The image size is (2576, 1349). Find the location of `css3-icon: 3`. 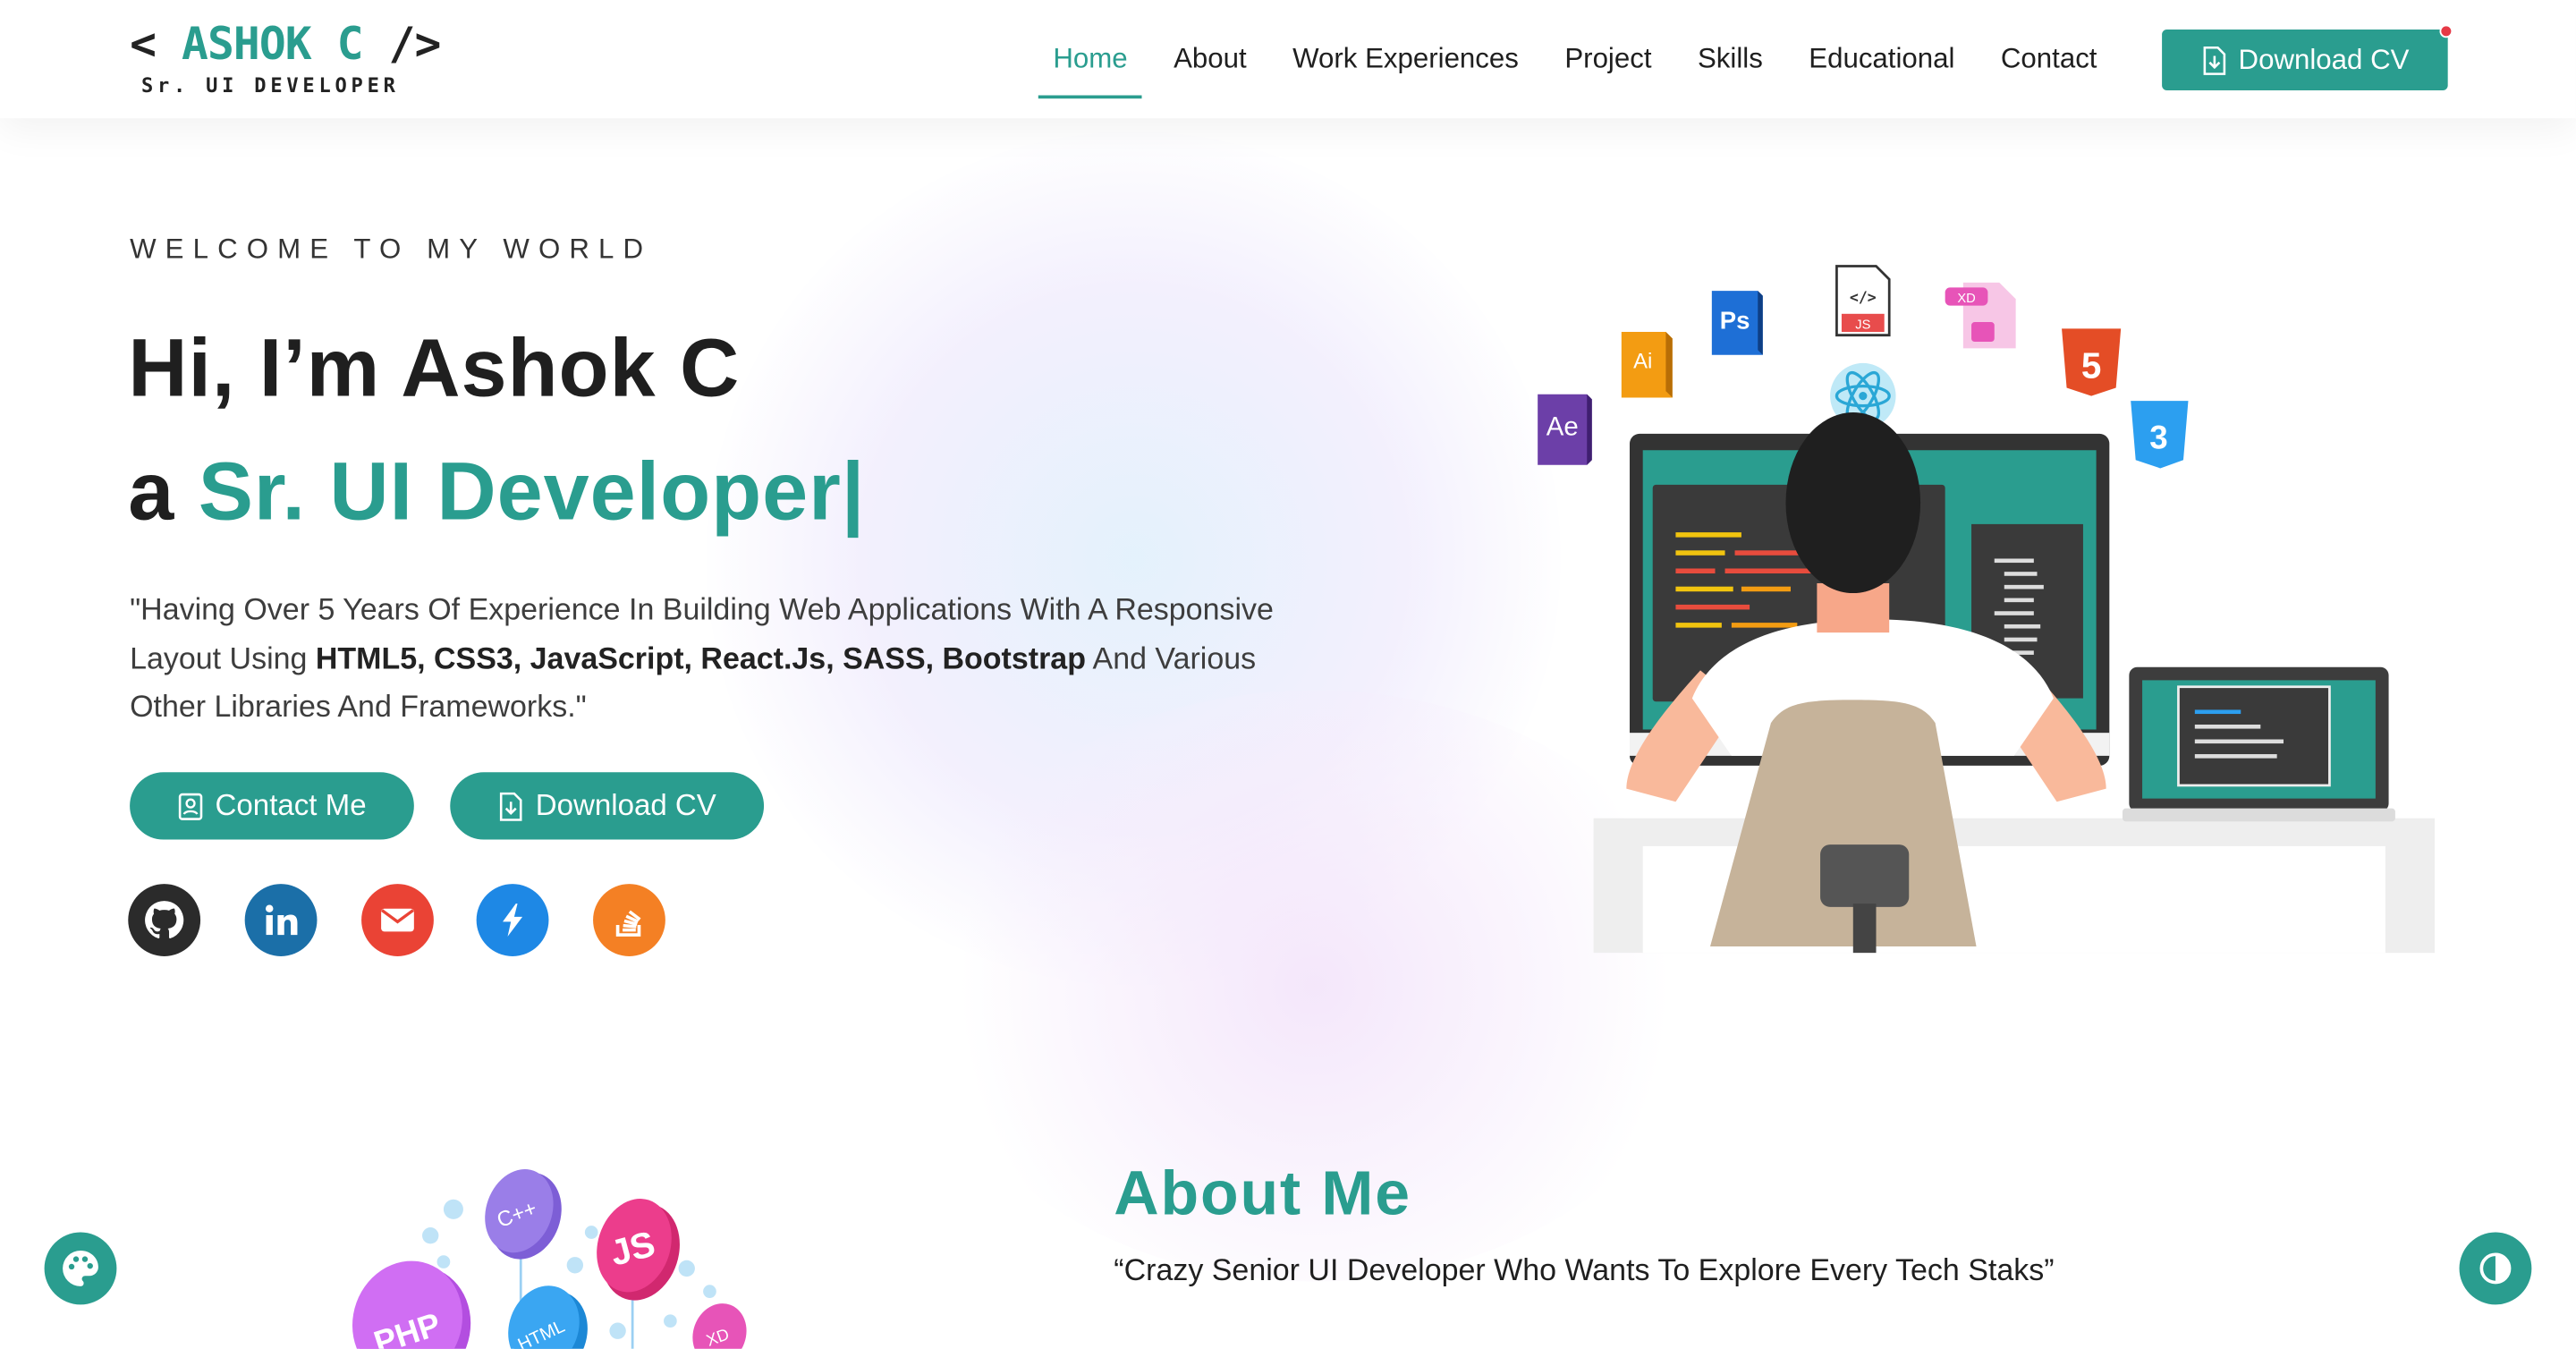

css3-icon: 3 is located at coordinates (2160, 435).